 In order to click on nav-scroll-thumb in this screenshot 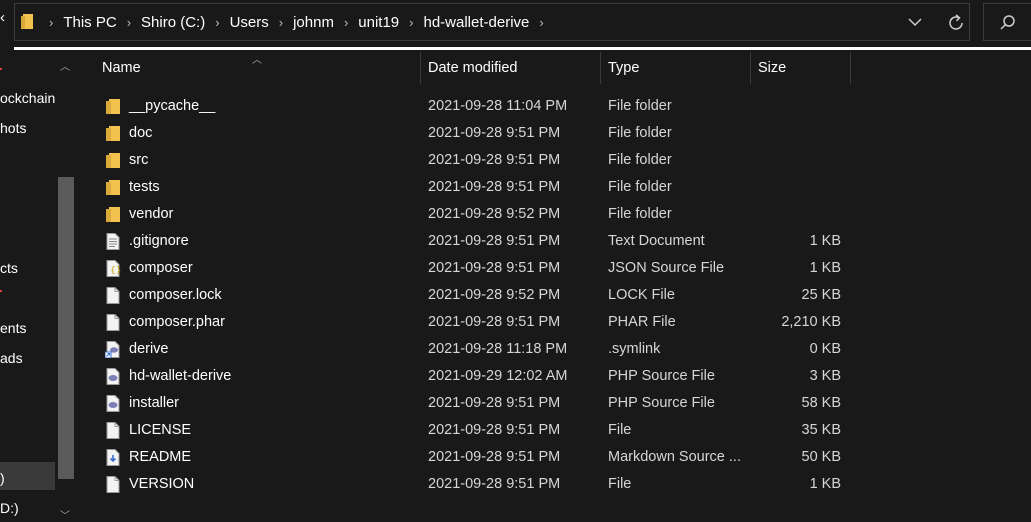, I will do `click(66, 328)`.